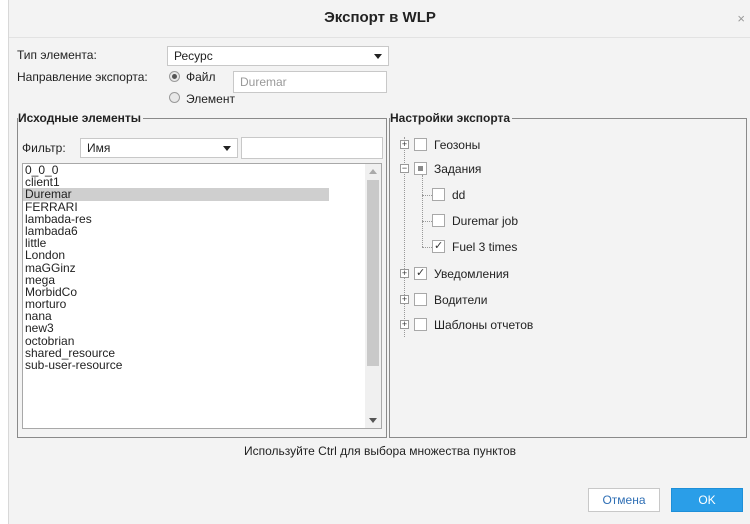  What do you see at coordinates (484, 325) in the screenshot?
I see `tree-label-report-templates: Шаблоны отчетов` at bounding box center [484, 325].